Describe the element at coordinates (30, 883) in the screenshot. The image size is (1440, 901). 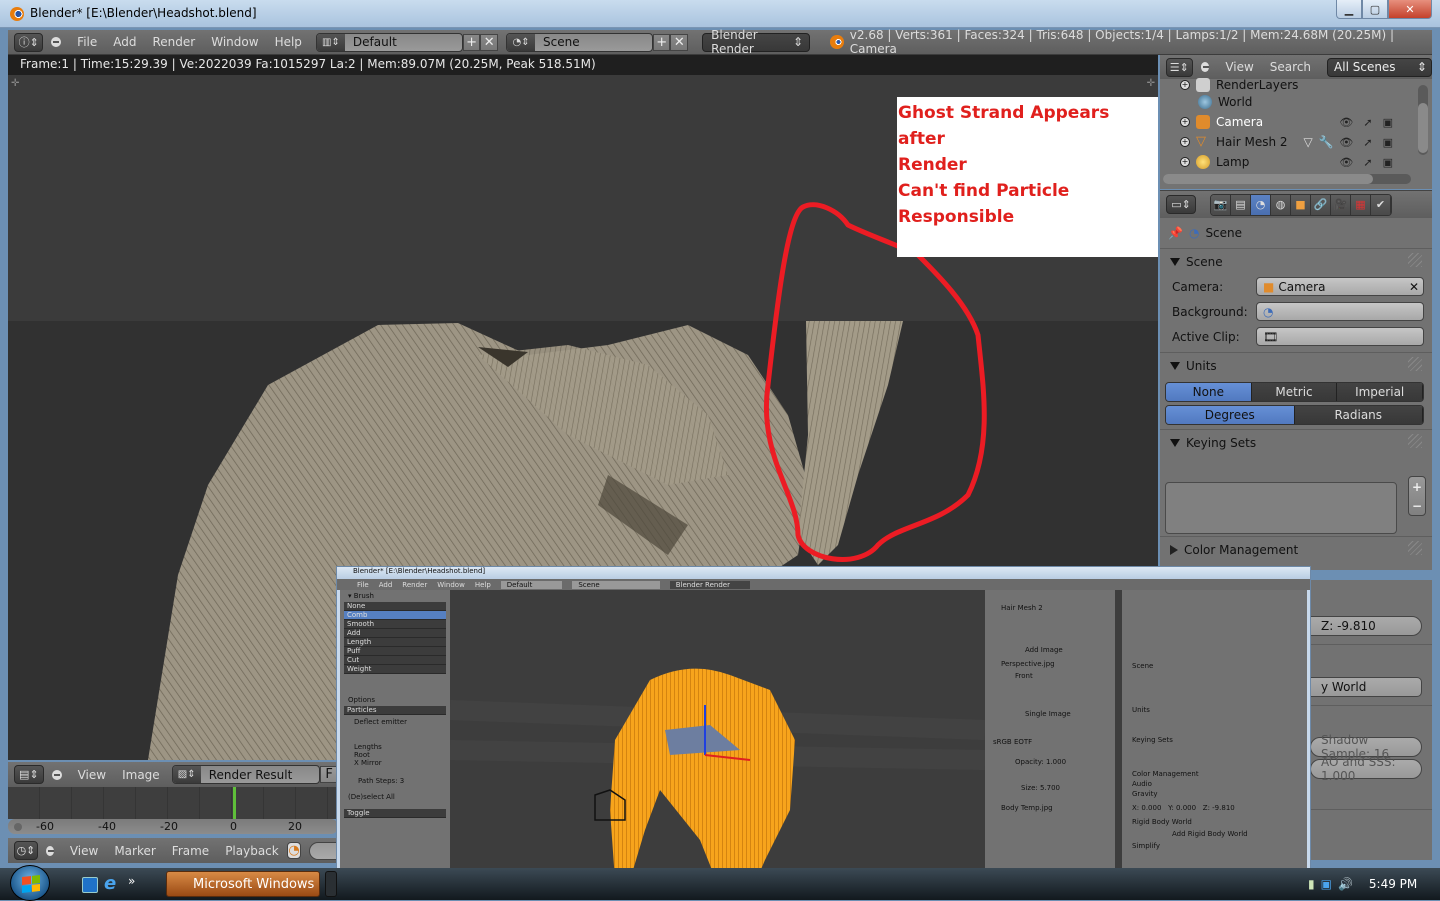
I see `start-button` at that location.